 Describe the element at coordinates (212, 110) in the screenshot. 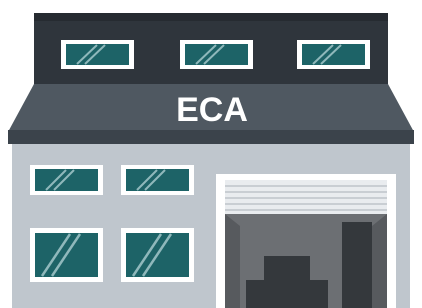

I see `store-sign-text: ECA` at that location.